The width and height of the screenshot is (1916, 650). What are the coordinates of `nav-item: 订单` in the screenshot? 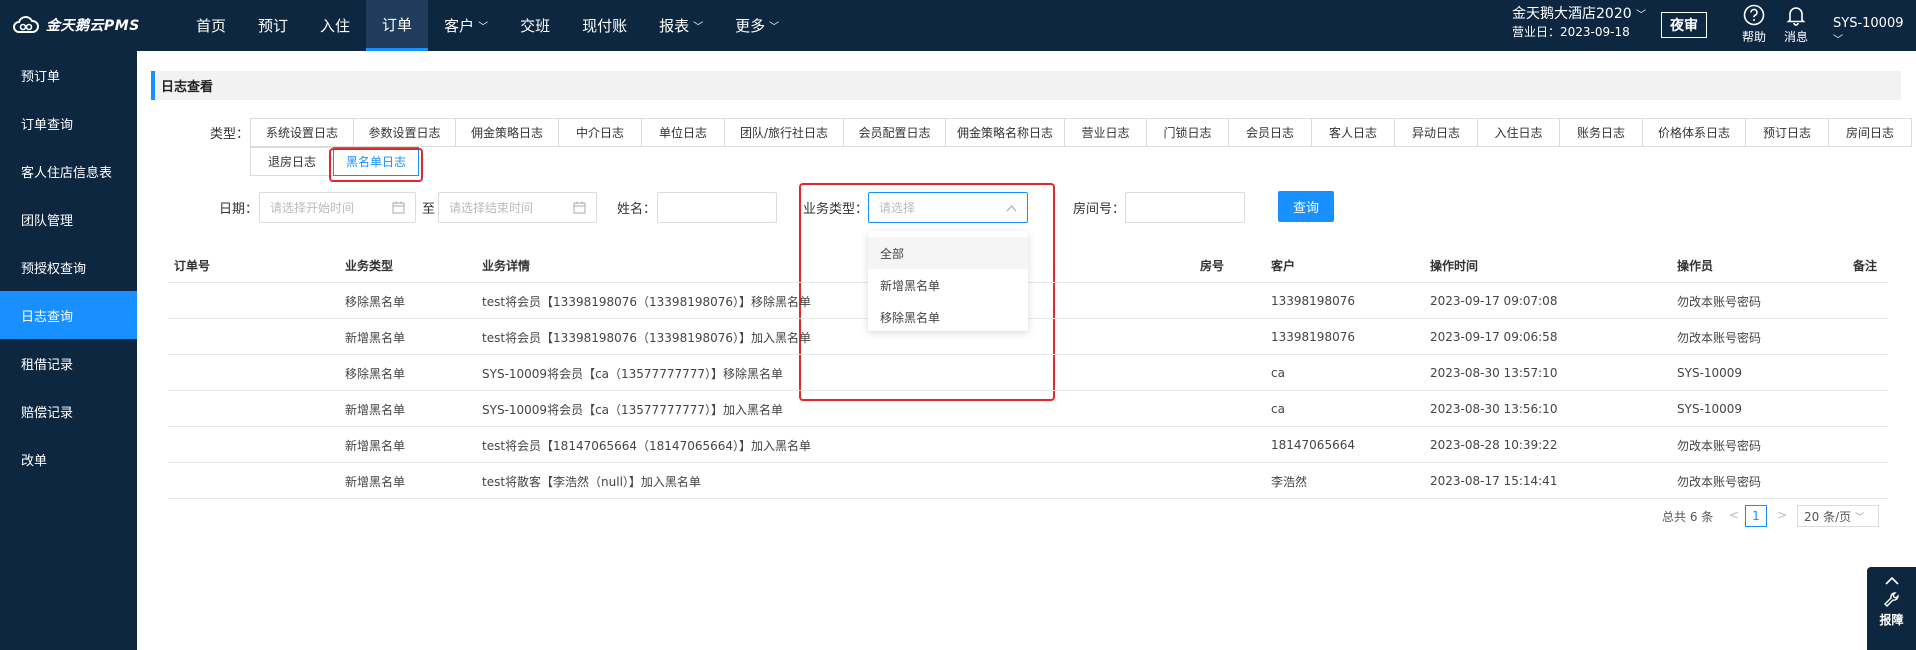 It's located at (397, 25).